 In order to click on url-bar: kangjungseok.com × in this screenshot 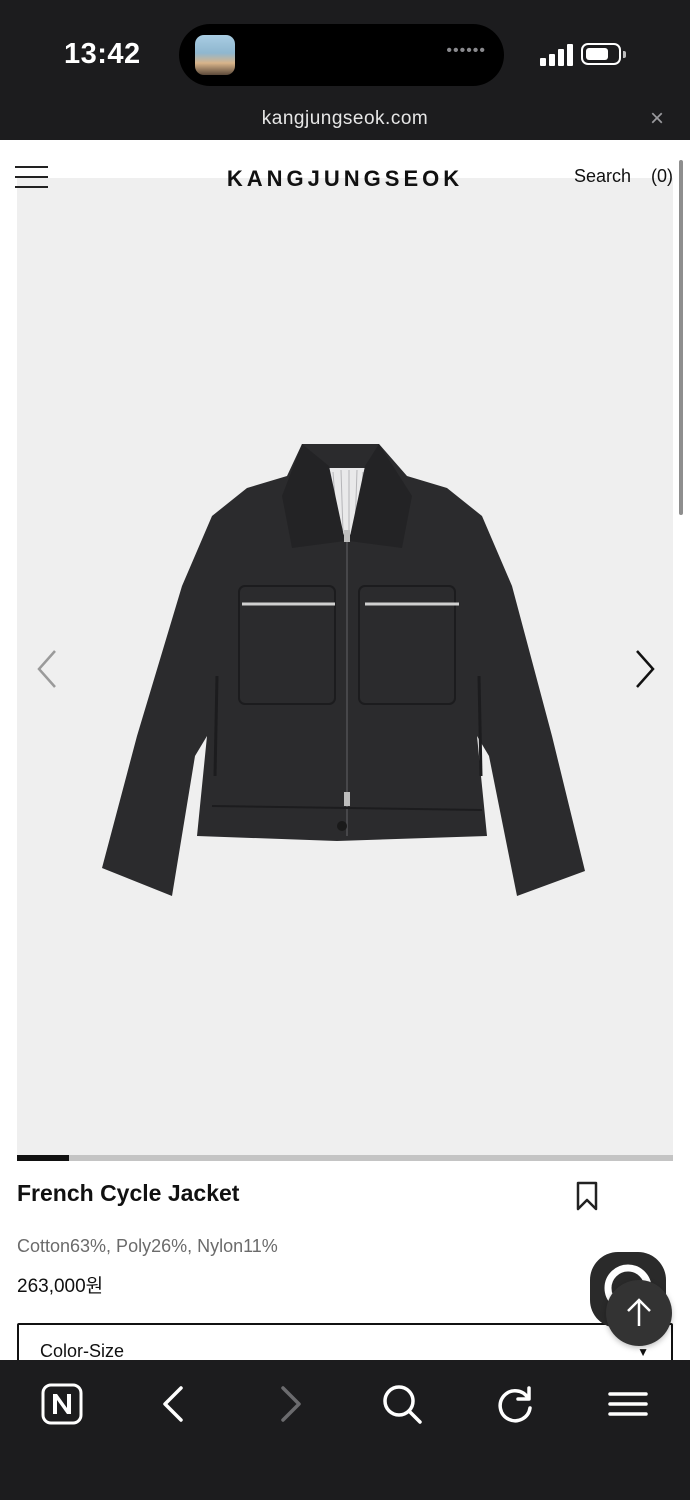, I will do `click(345, 120)`.